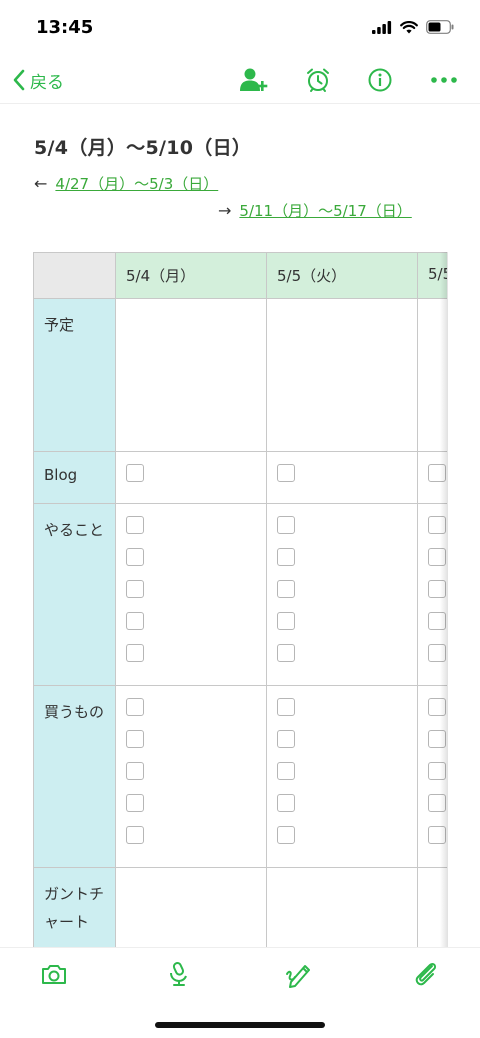 This screenshot has height=1038, width=480. What do you see at coordinates (47, 82) in the screenshot?
I see `back-label: 戻る` at bounding box center [47, 82].